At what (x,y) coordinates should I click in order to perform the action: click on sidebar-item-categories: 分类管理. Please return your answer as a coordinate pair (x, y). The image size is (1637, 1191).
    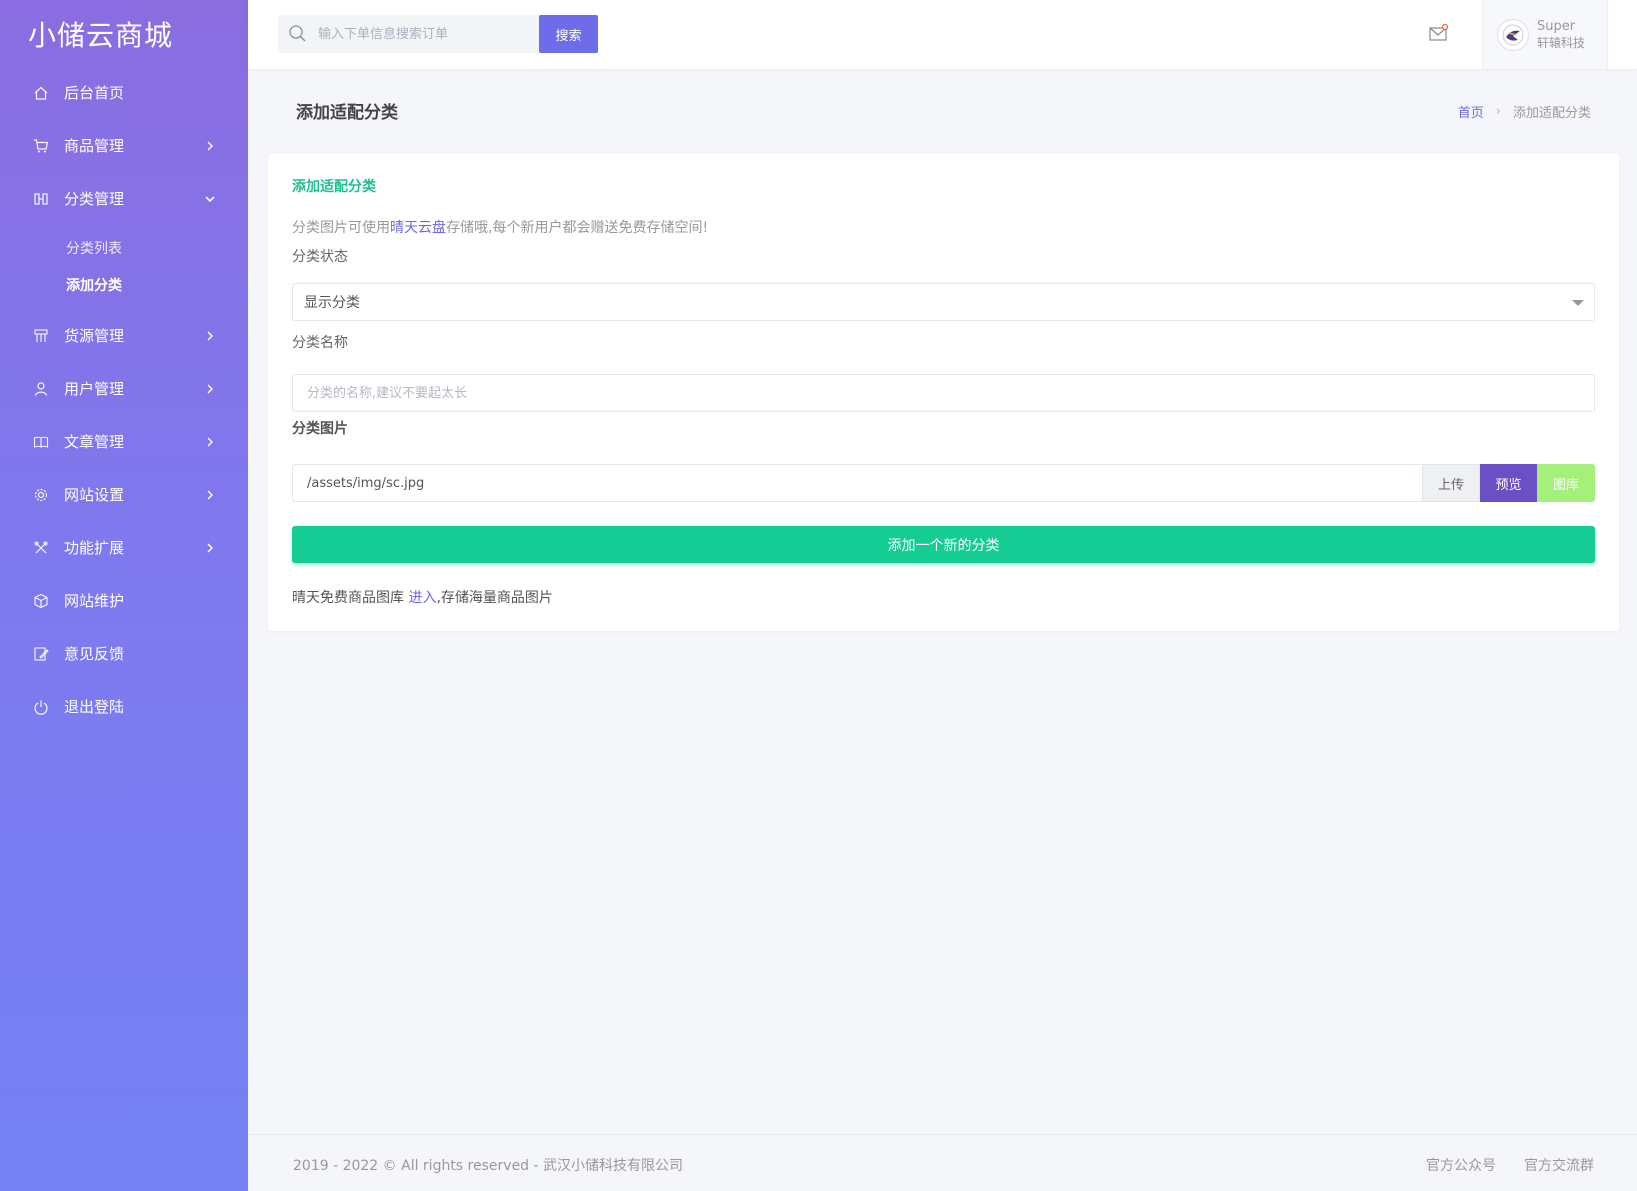
    Looking at the image, I should click on (124, 198).